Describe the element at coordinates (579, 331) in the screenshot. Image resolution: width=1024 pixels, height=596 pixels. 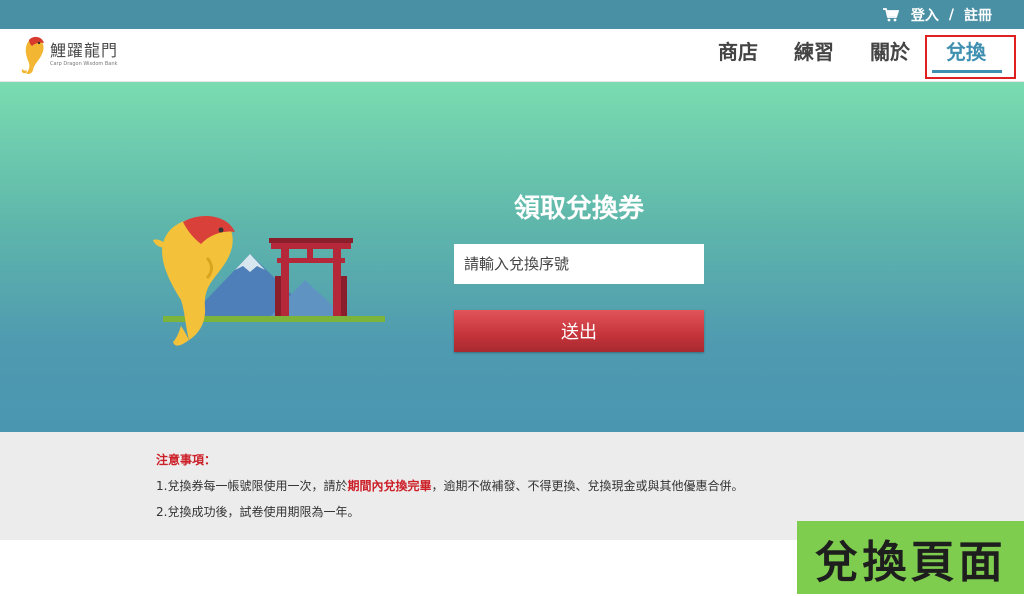
I see `submit-button: 送出` at that location.